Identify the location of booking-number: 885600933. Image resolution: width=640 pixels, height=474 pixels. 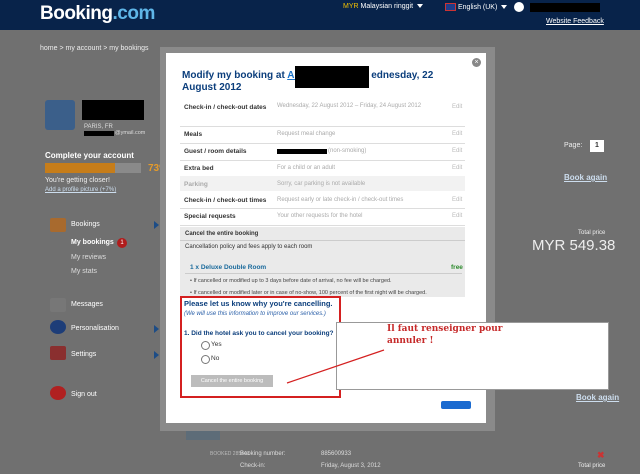
(336, 454).